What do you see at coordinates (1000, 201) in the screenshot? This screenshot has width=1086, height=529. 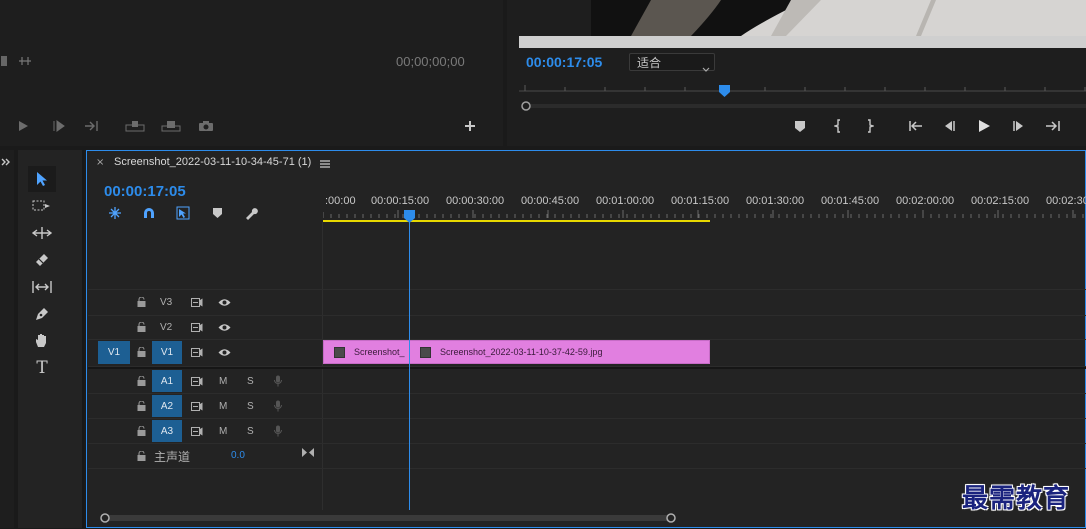 I see `ruler-label-9: 00:02:15:00` at bounding box center [1000, 201].